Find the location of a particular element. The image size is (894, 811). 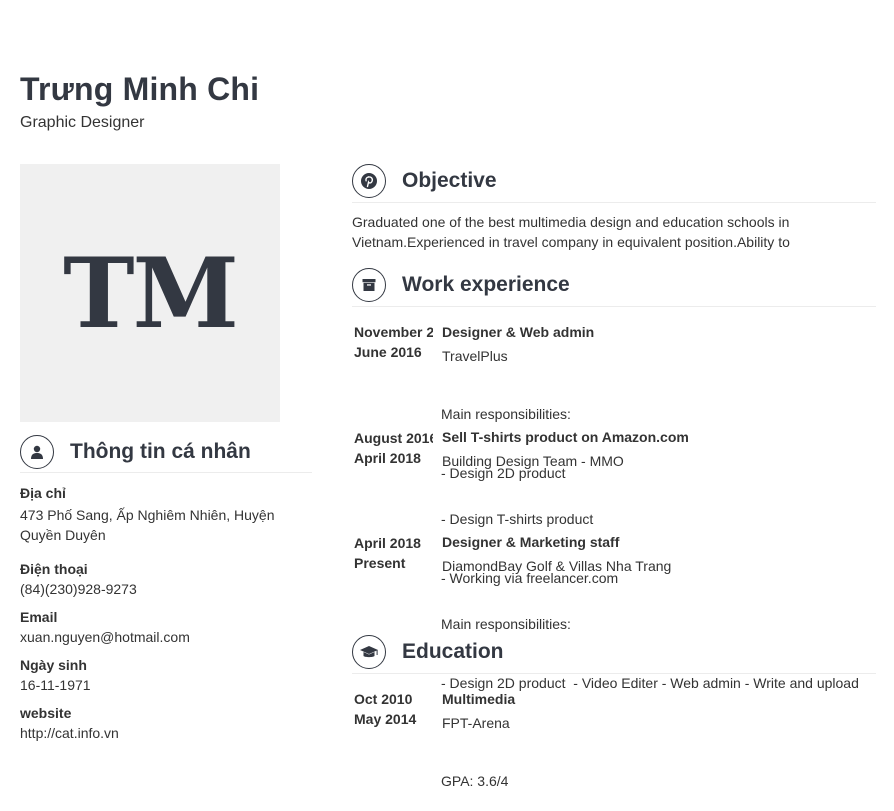

archive-icon is located at coordinates (369, 285).